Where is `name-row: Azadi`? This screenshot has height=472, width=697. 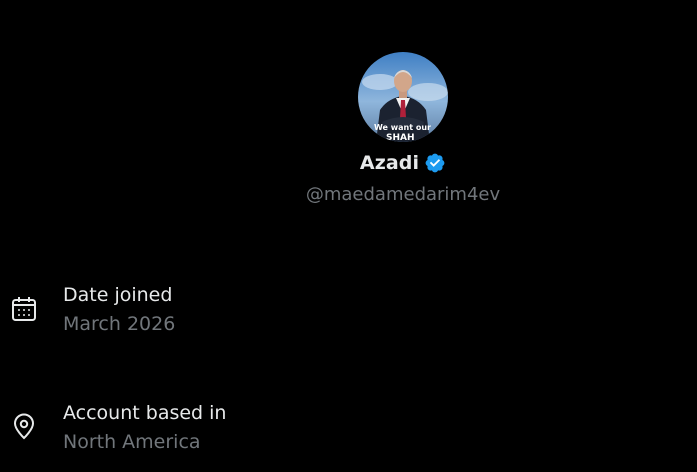 name-row: Azadi is located at coordinates (348, 163).